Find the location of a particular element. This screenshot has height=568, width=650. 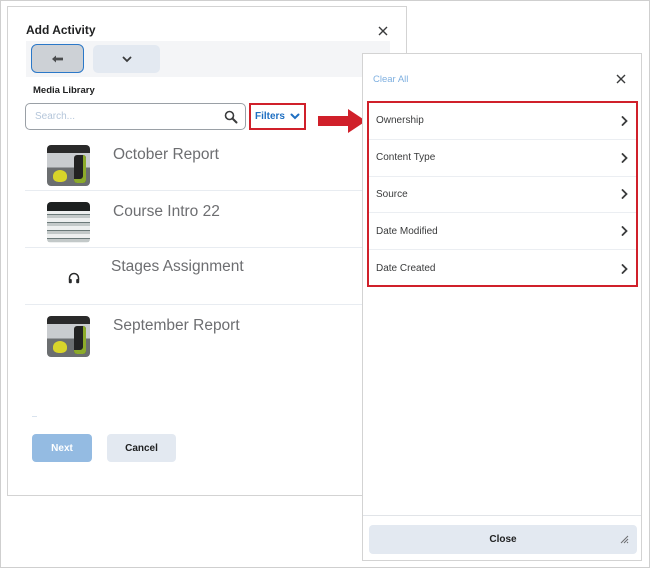

media-item: Course Intro 22 is located at coordinates (195, 219).